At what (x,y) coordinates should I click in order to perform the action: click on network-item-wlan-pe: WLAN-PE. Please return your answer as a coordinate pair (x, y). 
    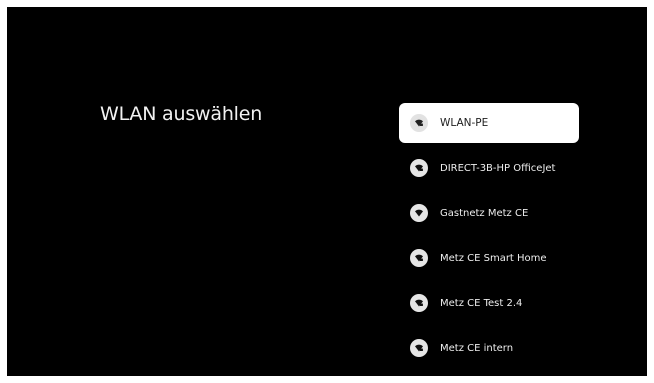
    Looking at the image, I should click on (489, 123).